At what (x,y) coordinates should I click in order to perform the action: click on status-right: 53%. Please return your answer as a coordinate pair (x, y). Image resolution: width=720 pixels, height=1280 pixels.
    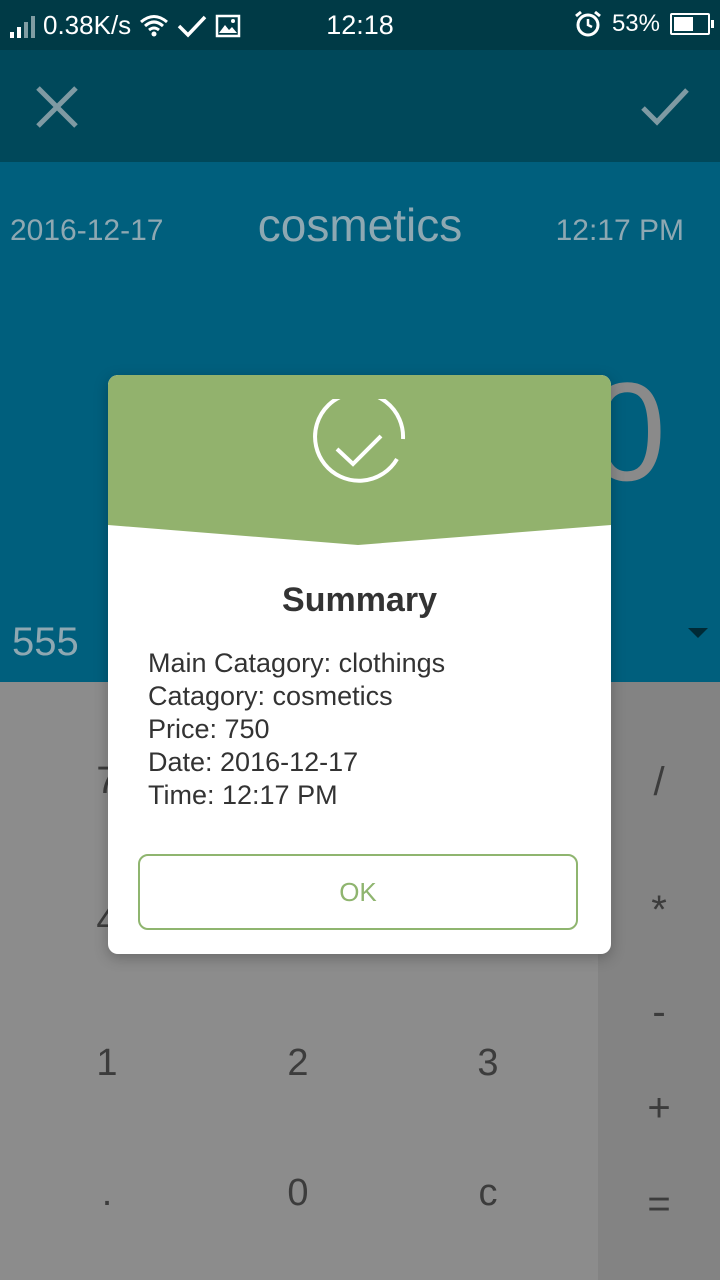
    Looking at the image, I should click on (644, 24).